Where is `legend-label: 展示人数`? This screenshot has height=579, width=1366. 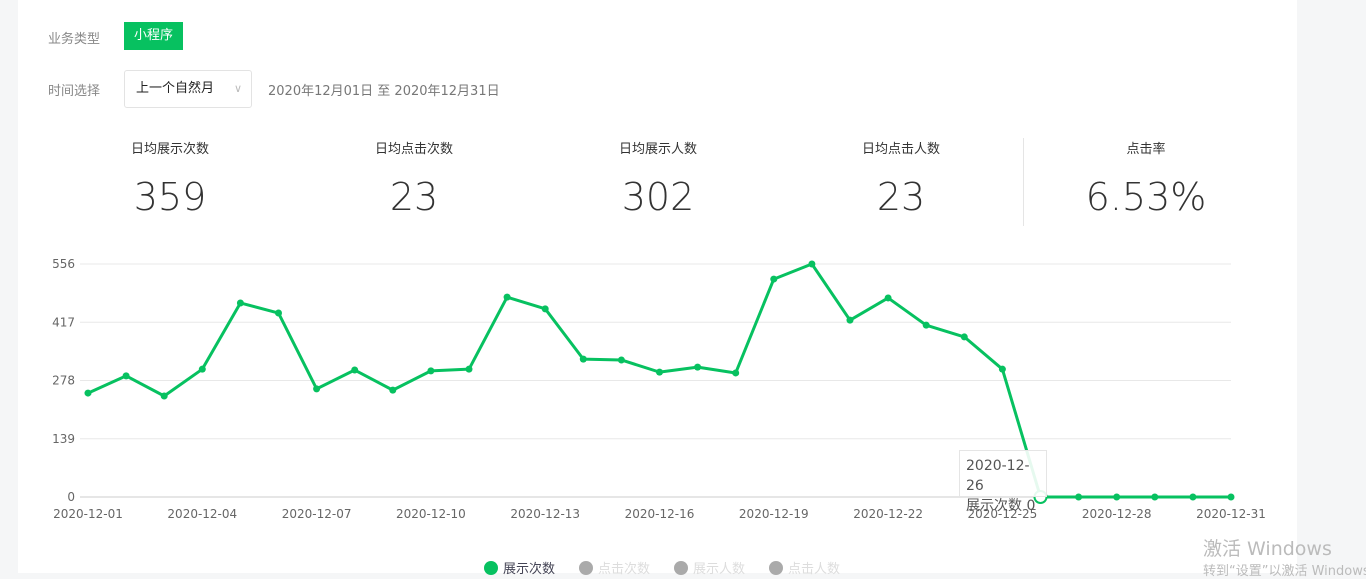
legend-label: 展示人数 is located at coordinates (719, 569).